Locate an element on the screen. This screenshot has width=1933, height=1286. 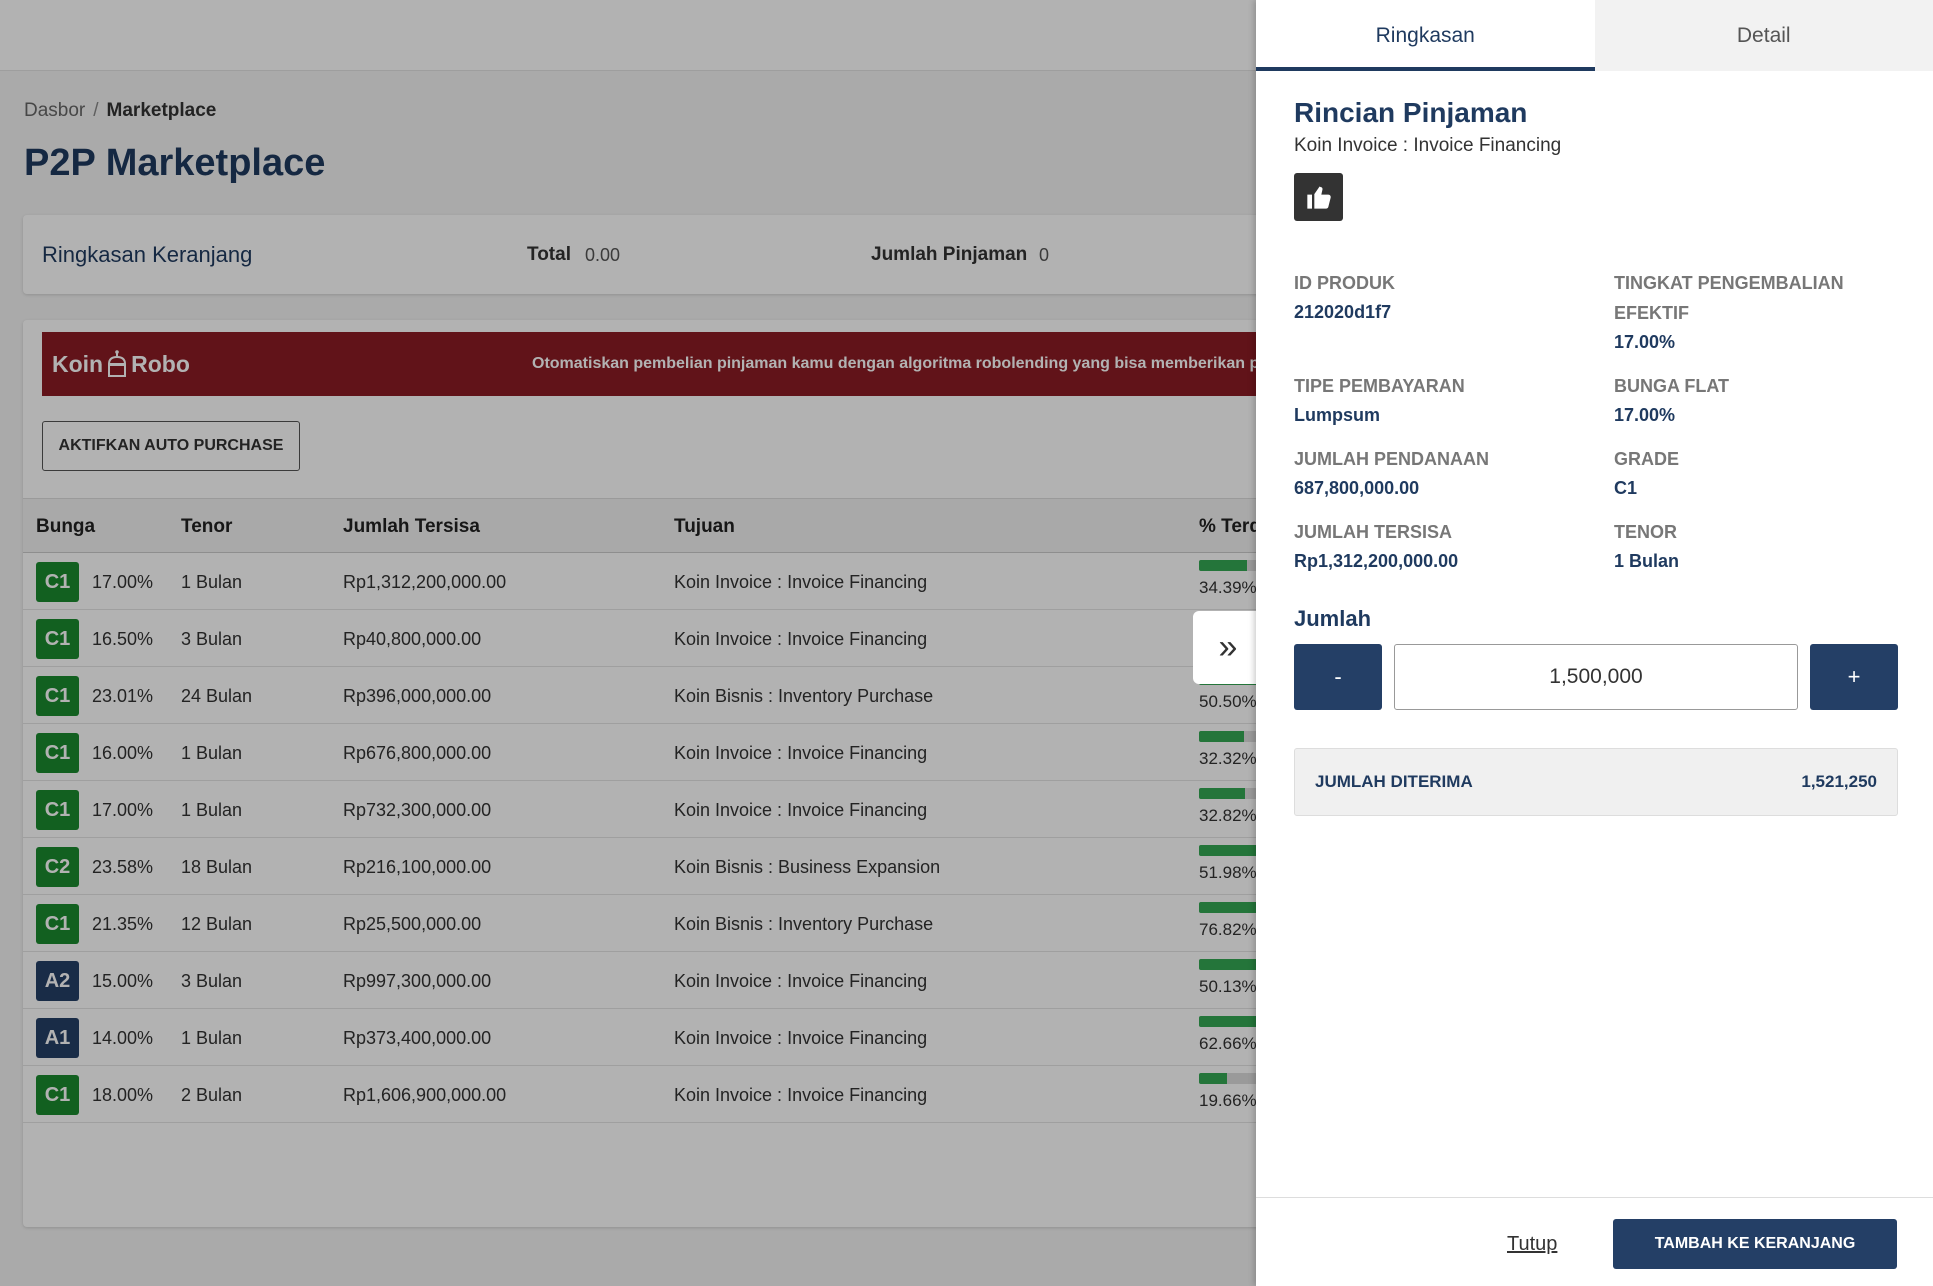
amount-received-value: 1,521,250 is located at coordinates (1839, 781).